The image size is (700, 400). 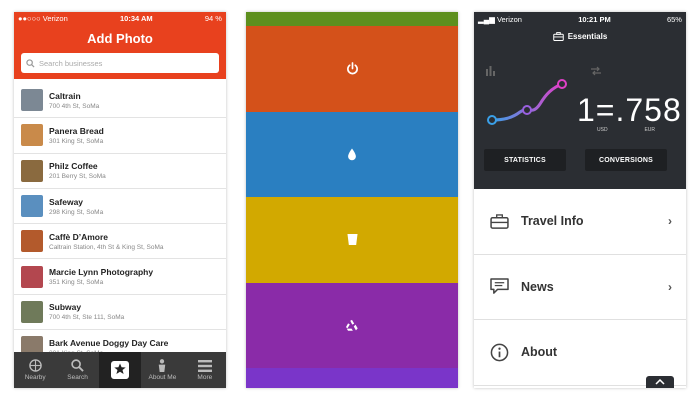 I want to click on photo-thumb, so click(x=32, y=276).